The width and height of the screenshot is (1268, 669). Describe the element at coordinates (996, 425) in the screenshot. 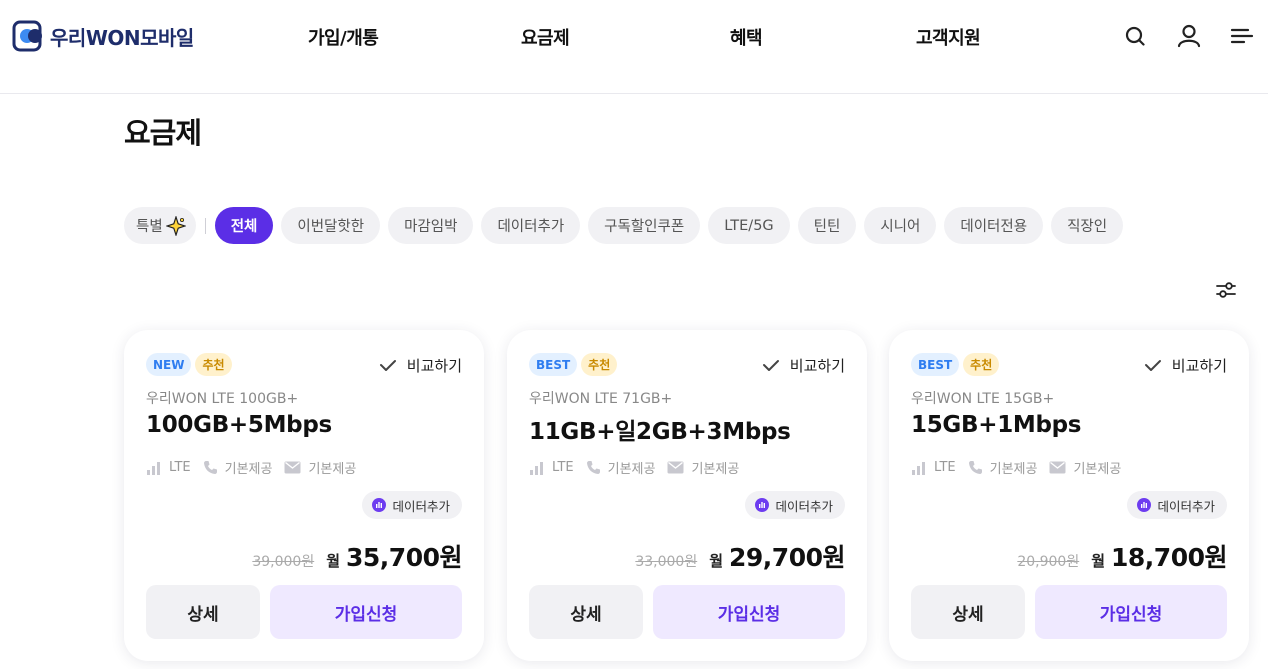

I see `plan-name: 15GB+1Mbps` at that location.